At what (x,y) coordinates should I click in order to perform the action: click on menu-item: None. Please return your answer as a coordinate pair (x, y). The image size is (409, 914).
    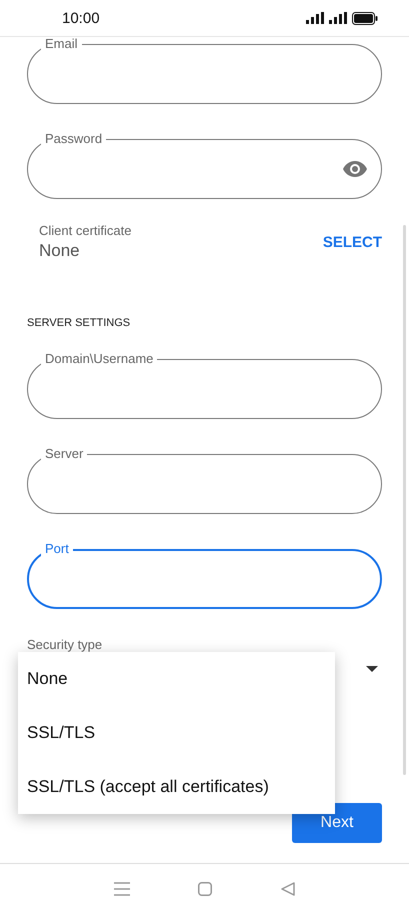
    Looking at the image, I should click on (176, 679).